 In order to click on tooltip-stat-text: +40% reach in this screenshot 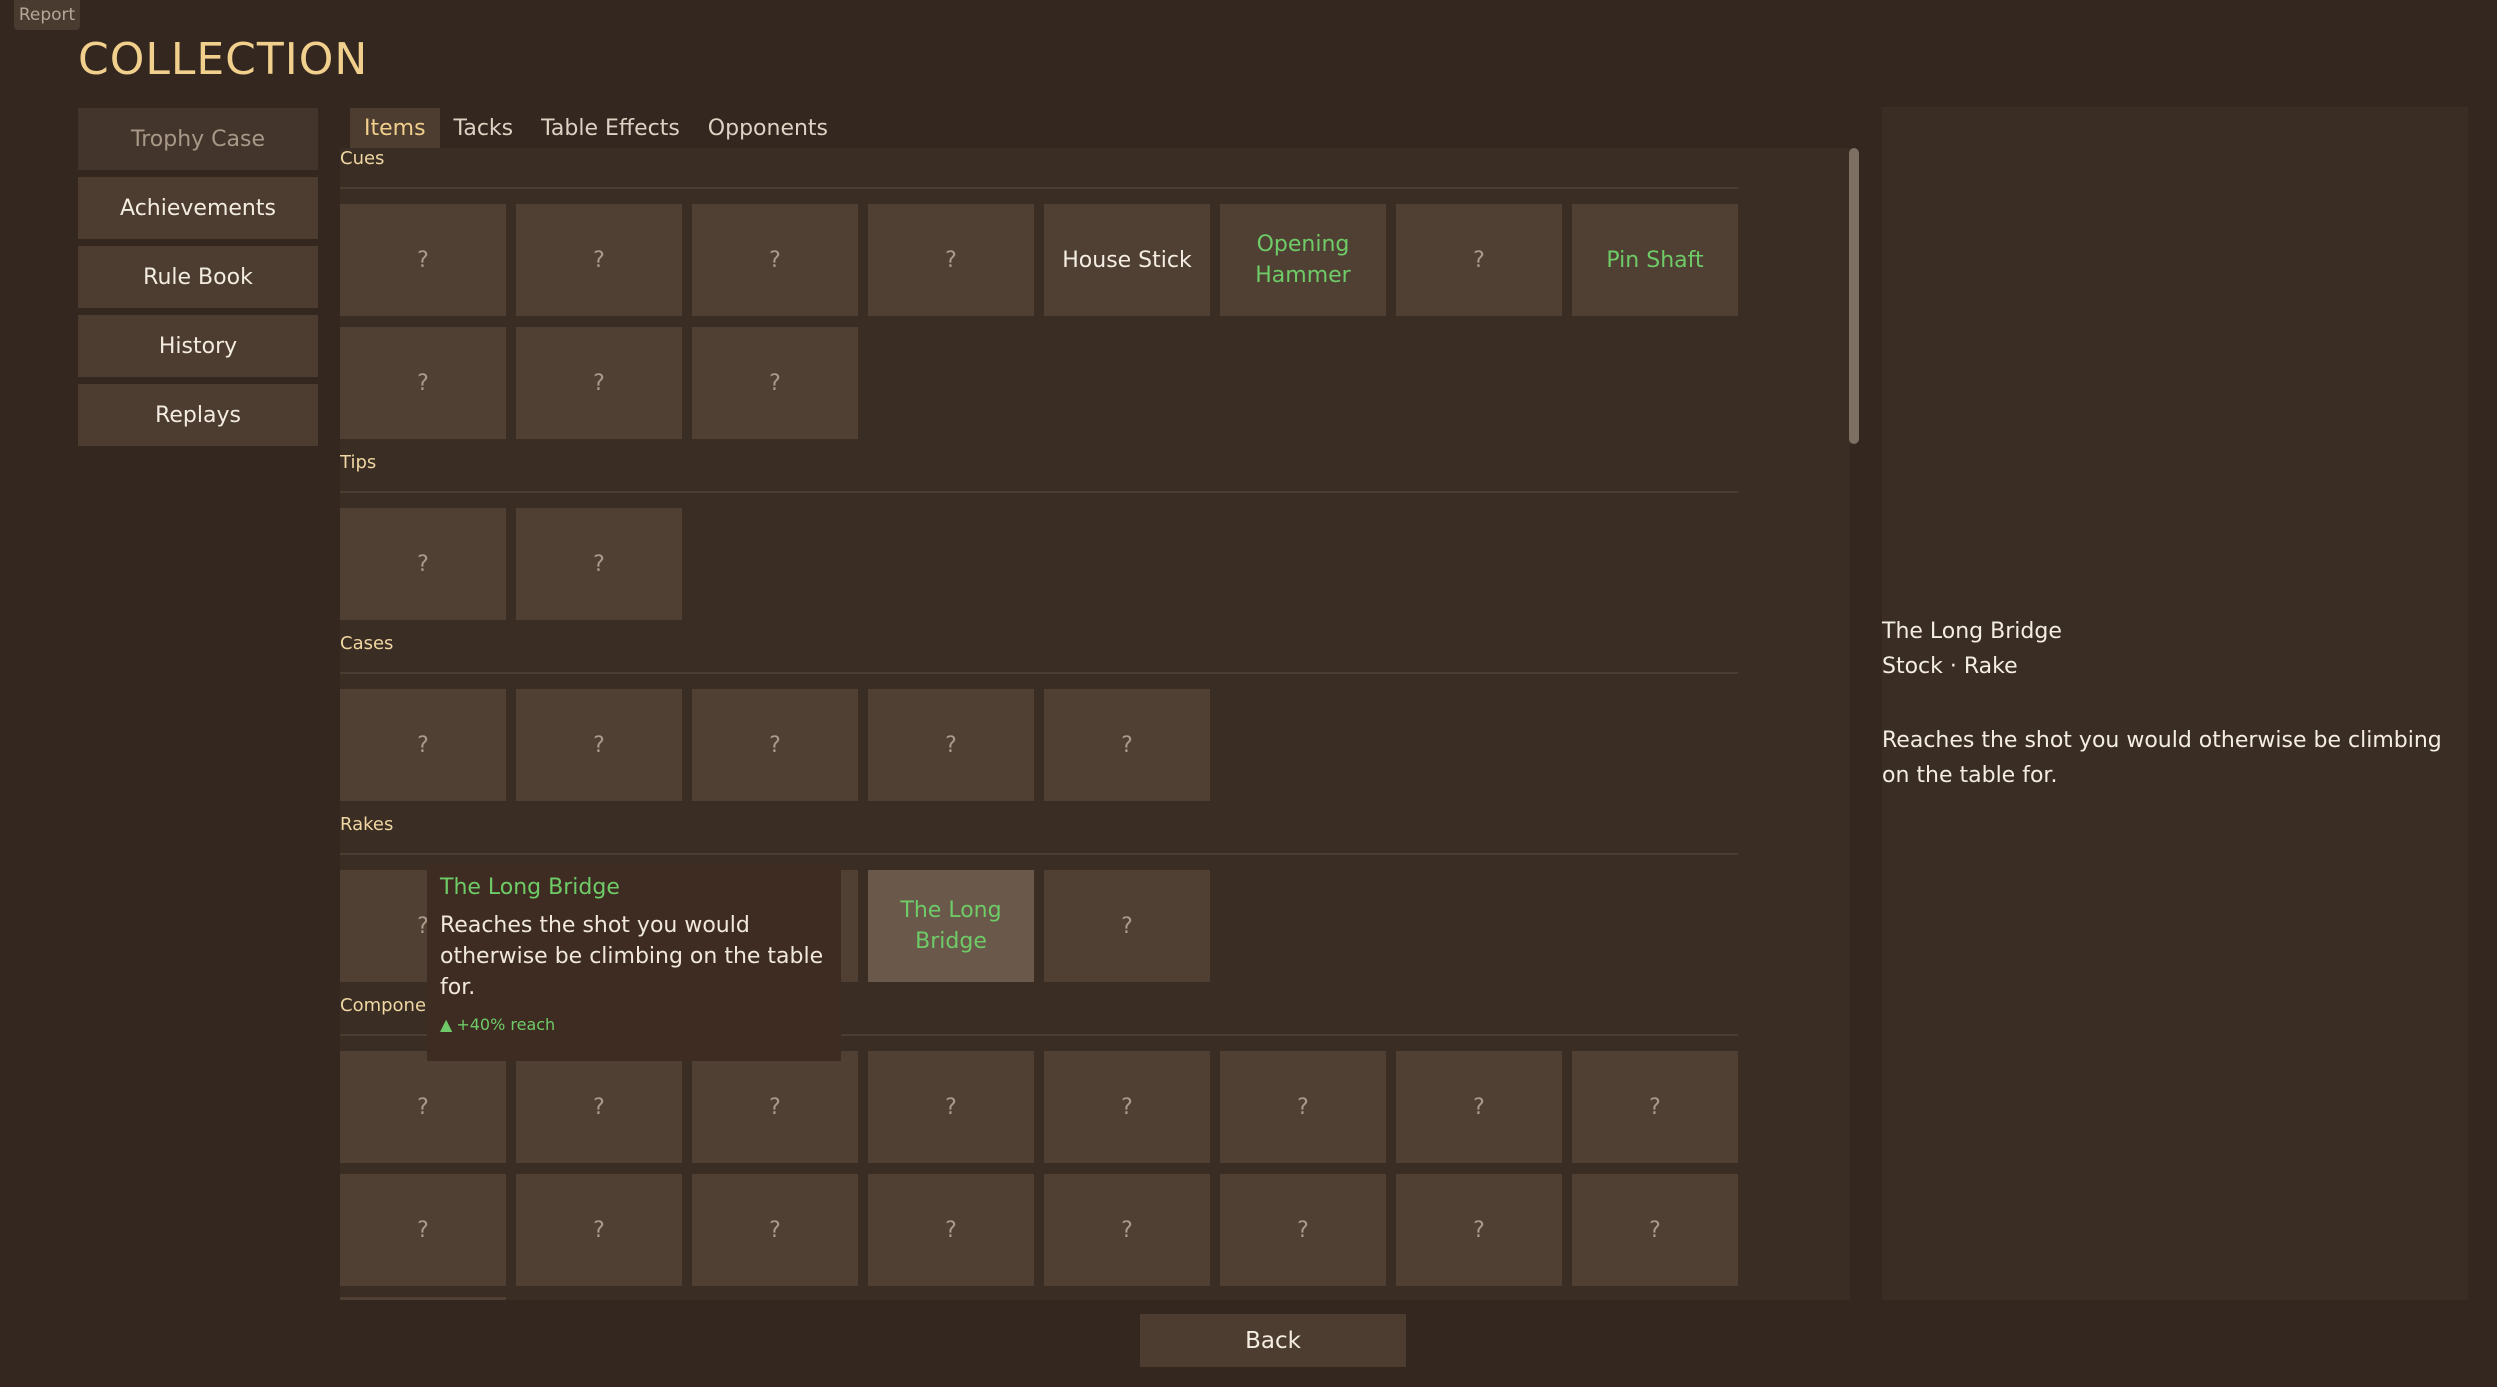, I will do `click(506, 1024)`.